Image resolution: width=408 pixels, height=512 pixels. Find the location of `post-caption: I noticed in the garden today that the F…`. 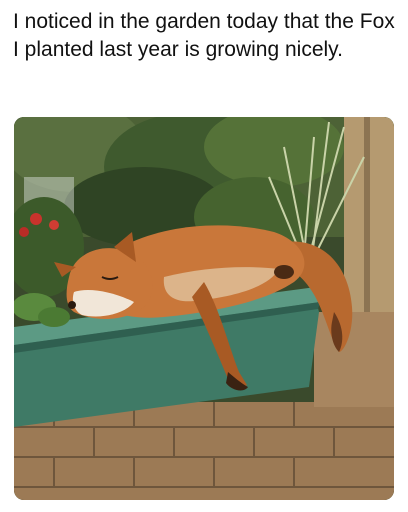

post-caption: I noticed in the garden today that the F… is located at coordinates (204, 35).